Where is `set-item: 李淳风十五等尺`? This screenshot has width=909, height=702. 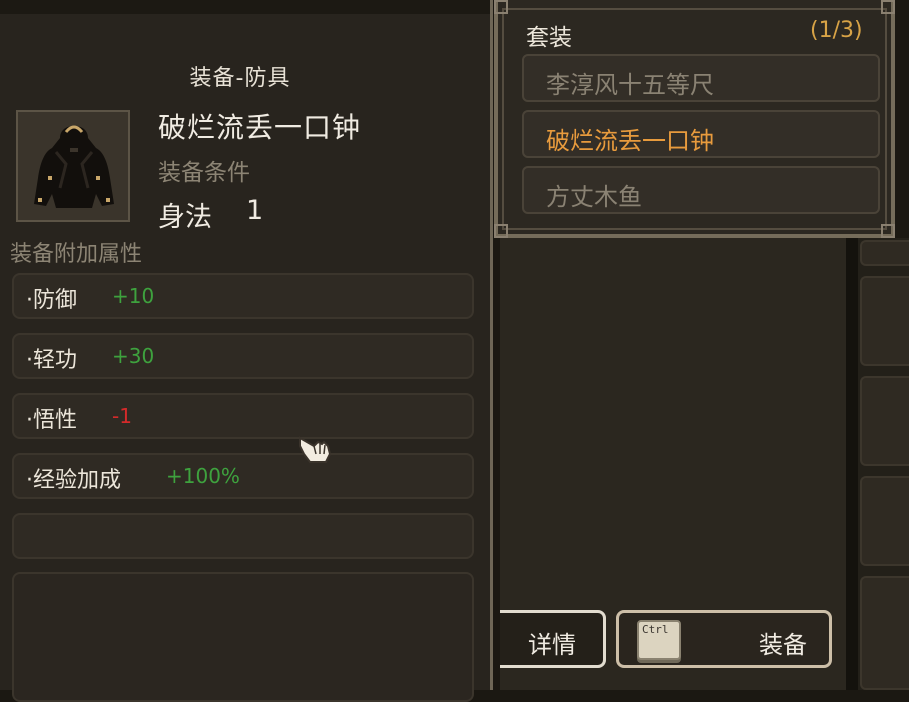
set-item: 李淳风十五等尺 is located at coordinates (701, 78).